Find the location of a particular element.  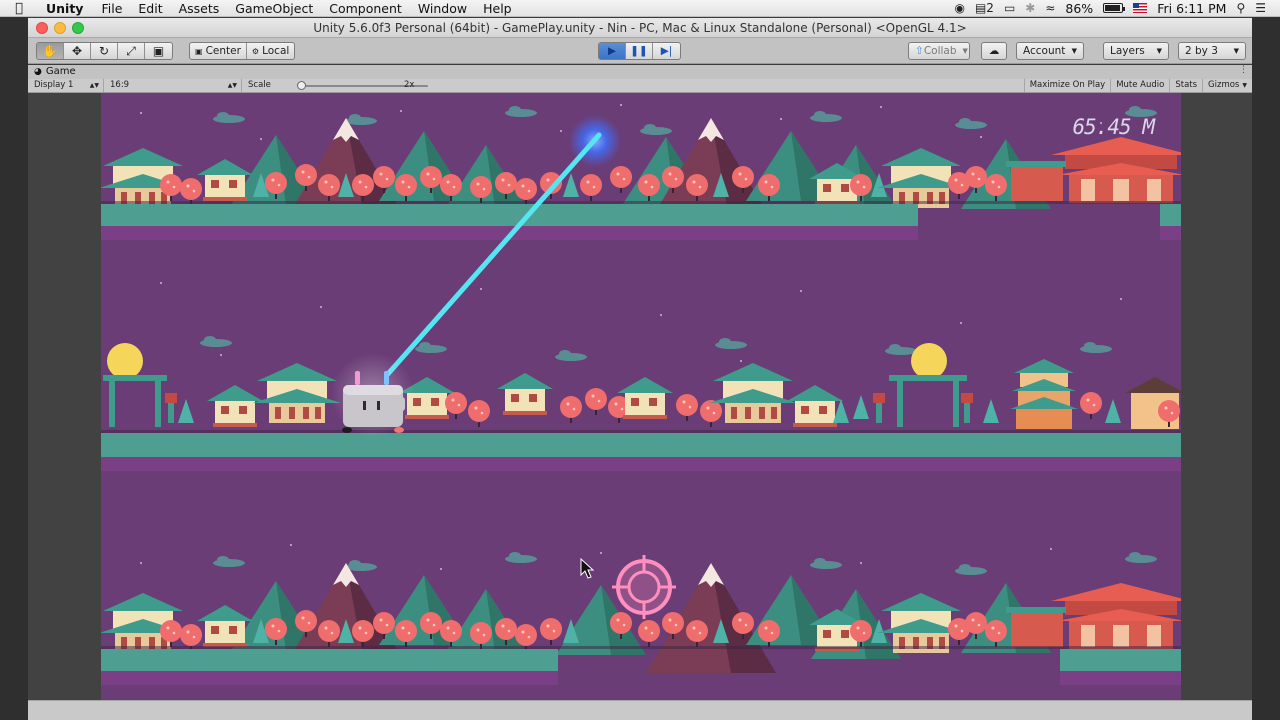

stats-toggle: Stats is located at coordinates (1185, 85).